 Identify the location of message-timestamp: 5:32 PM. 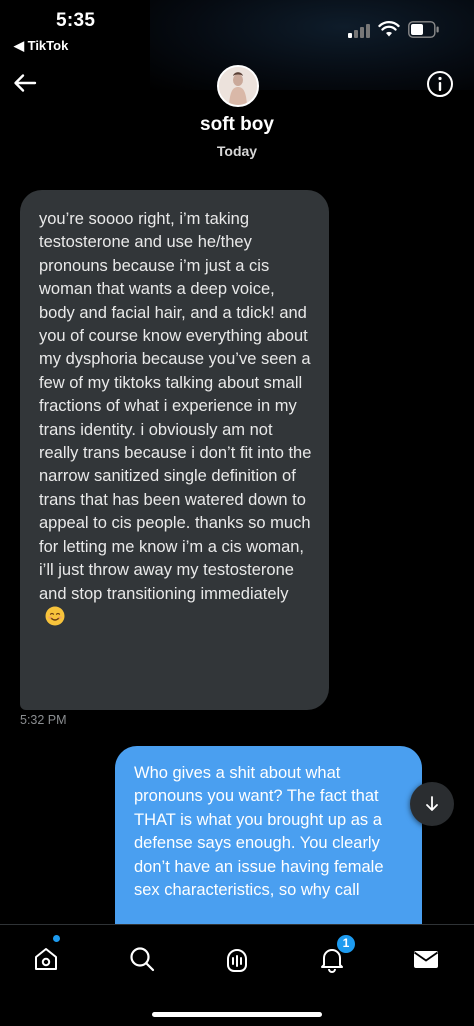
(43, 720).